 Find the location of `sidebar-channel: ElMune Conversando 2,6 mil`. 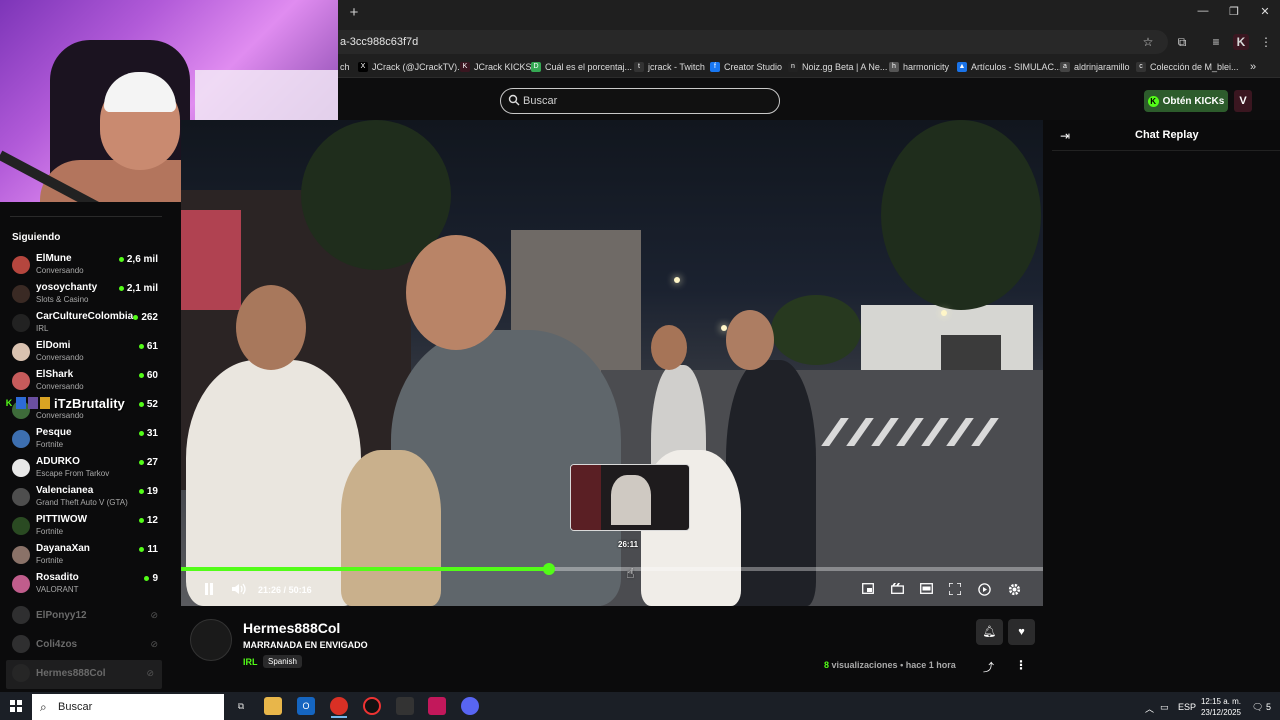

sidebar-channel: ElMune Conversando 2,6 mil is located at coordinates (86, 266).